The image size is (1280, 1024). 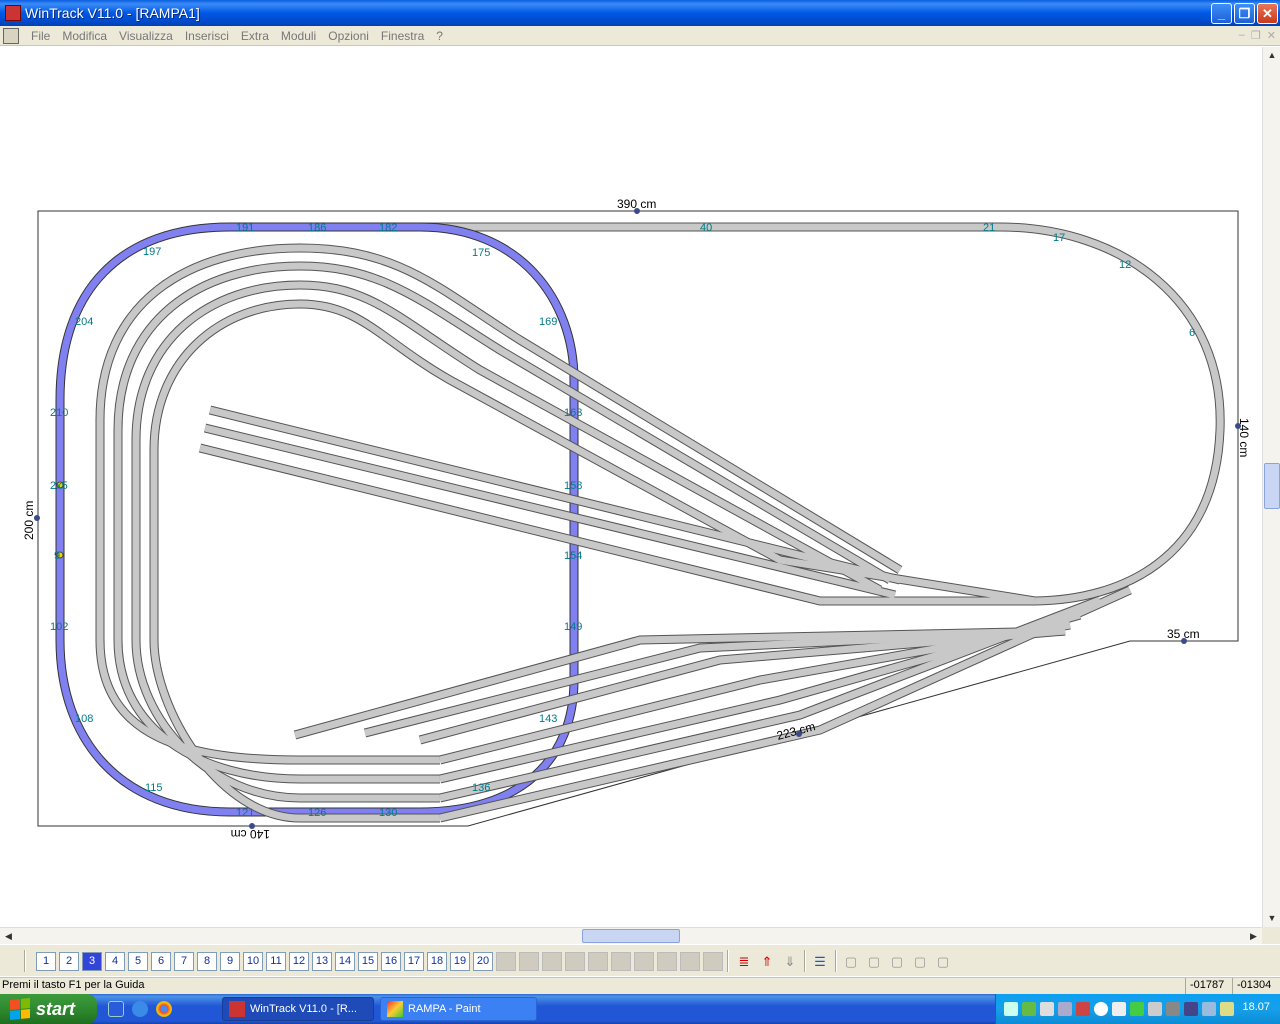 What do you see at coordinates (1221, 13) in the screenshot?
I see `minimize-button: _` at bounding box center [1221, 13].